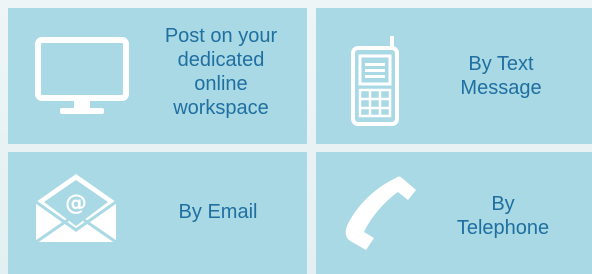 This screenshot has width=592, height=274. Describe the element at coordinates (221, 72) in the screenshot. I see `option-workspace-label: Post on your dedicated online workspace` at that location.